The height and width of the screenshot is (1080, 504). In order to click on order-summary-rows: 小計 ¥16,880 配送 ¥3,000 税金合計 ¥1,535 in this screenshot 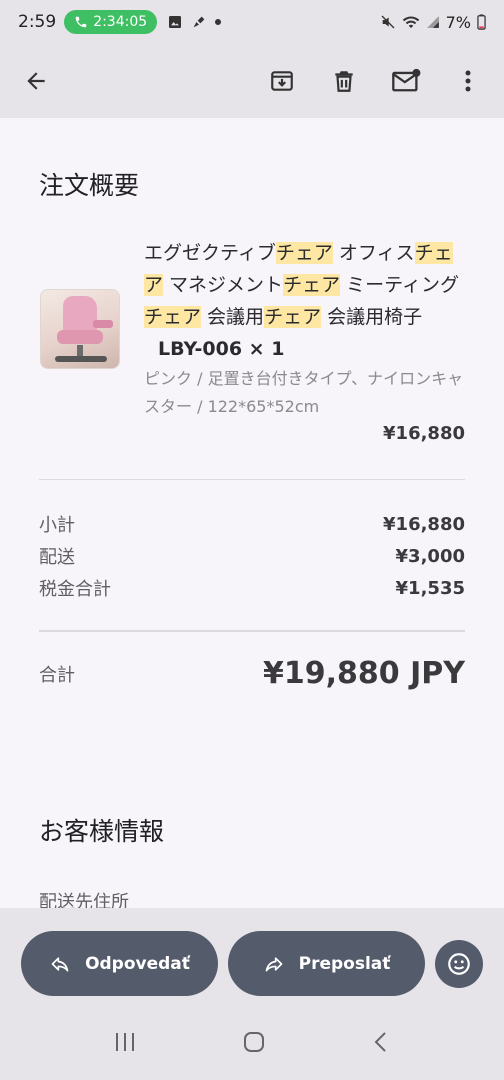, I will do `click(252, 556)`.